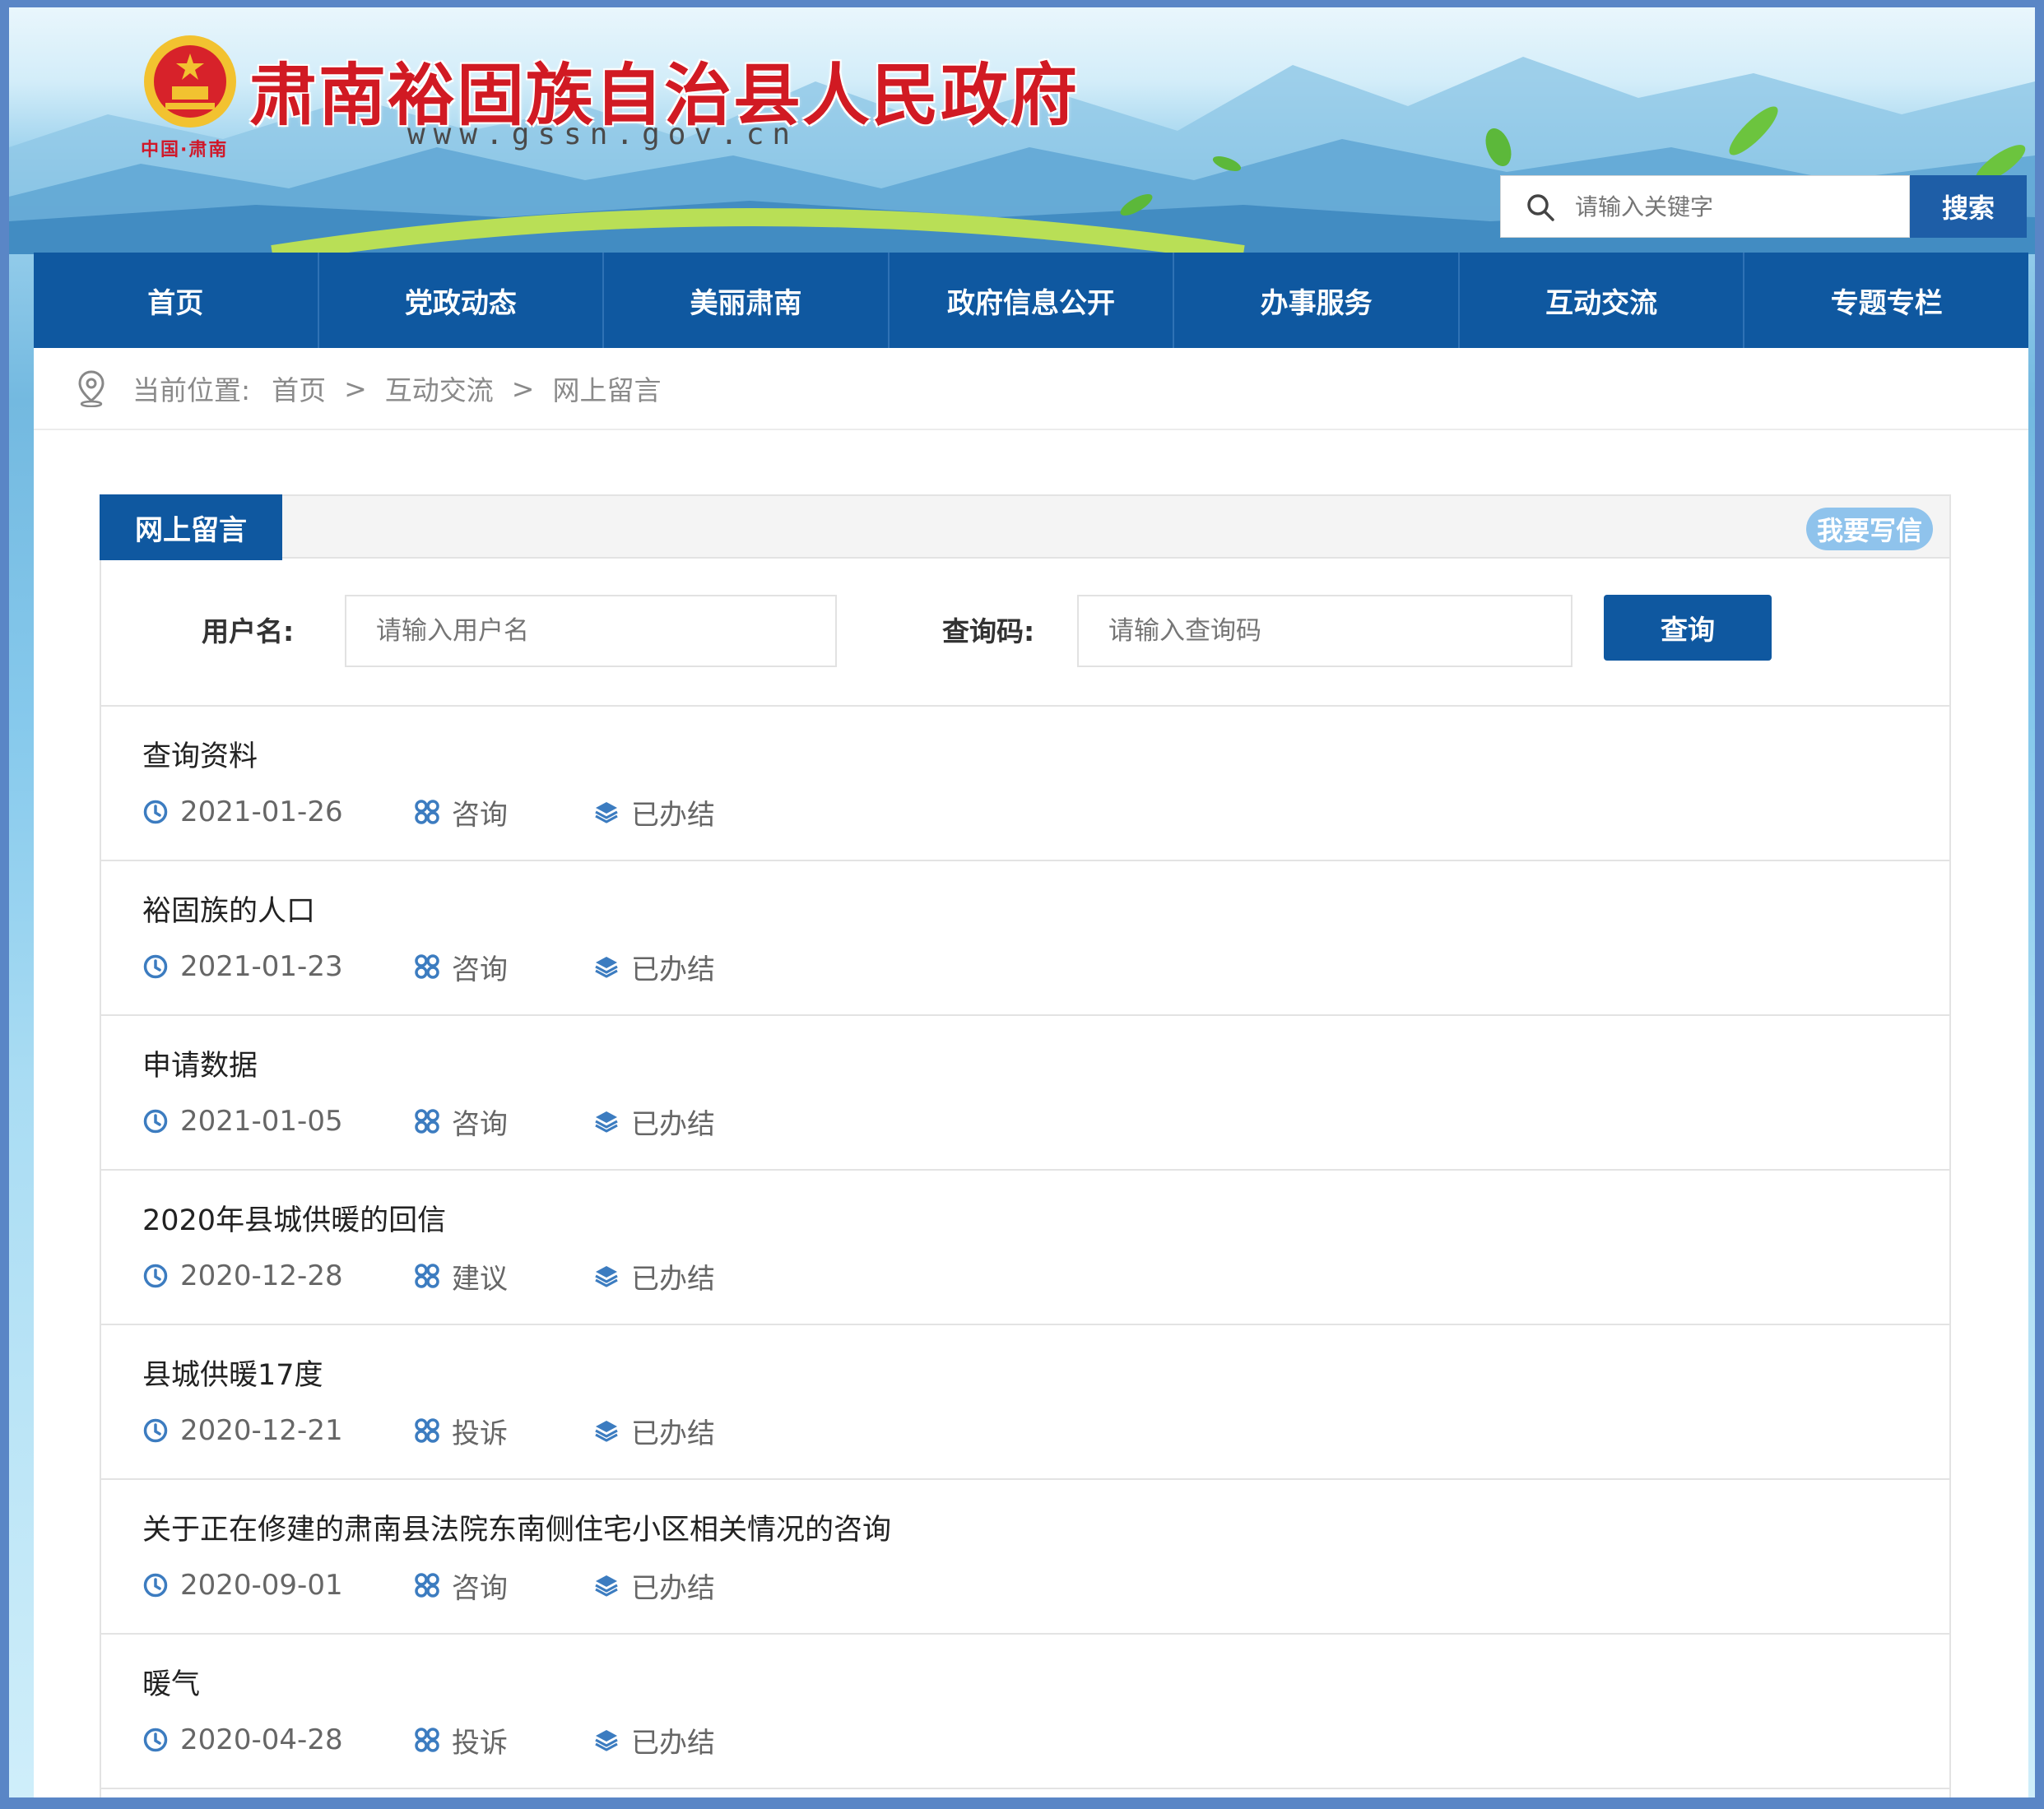  Describe the element at coordinates (1031, 389) in the screenshot. I see `breadcrumb: 当前位置: 首页 > 互动交流 > 网上留言` at that location.